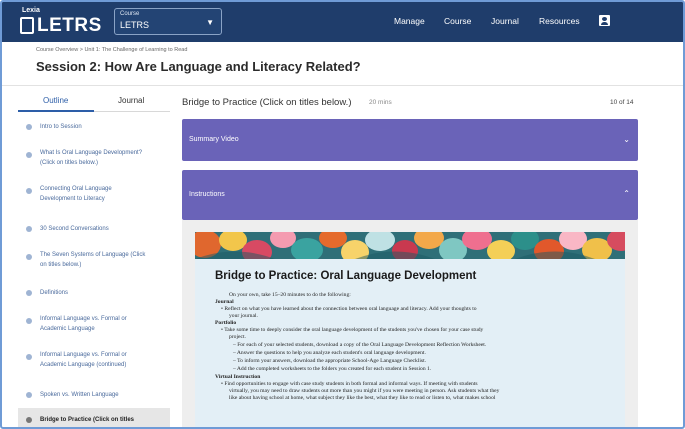 The height and width of the screenshot is (429, 685). I want to click on sidebar-item-label: Connecting Oral Language, so click(76, 189).